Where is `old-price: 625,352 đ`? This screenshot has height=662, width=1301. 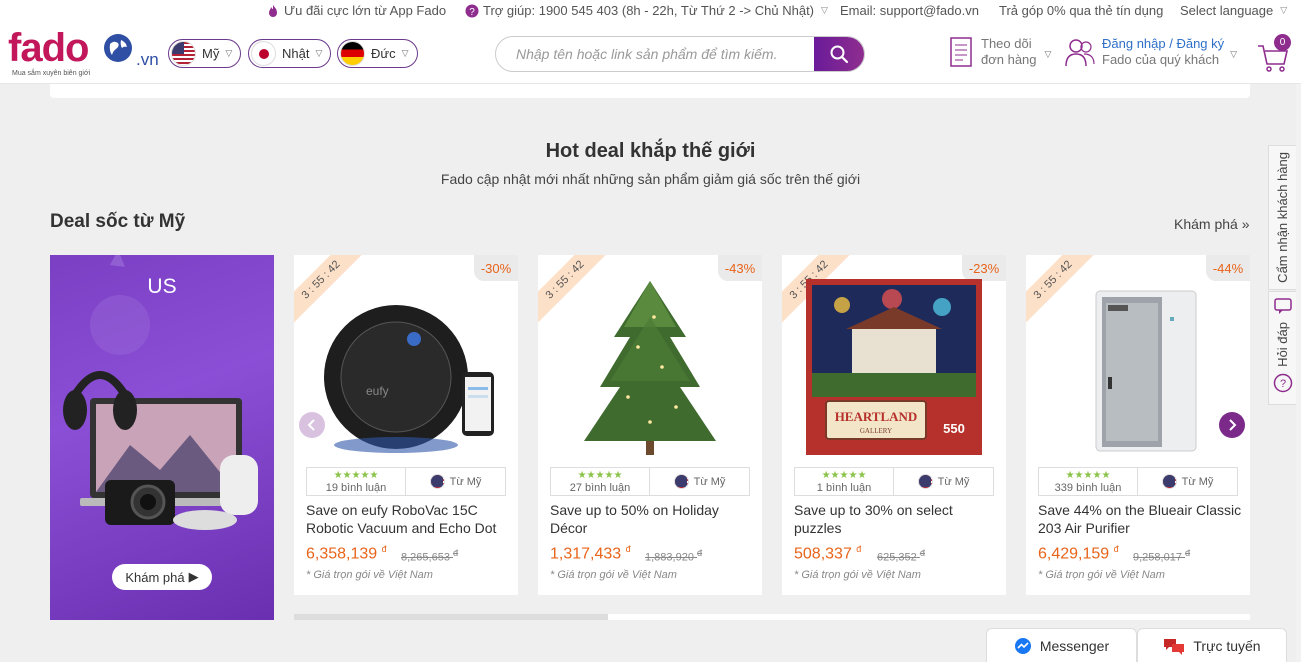
old-price: 625,352 đ is located at coordinates (901, 556).